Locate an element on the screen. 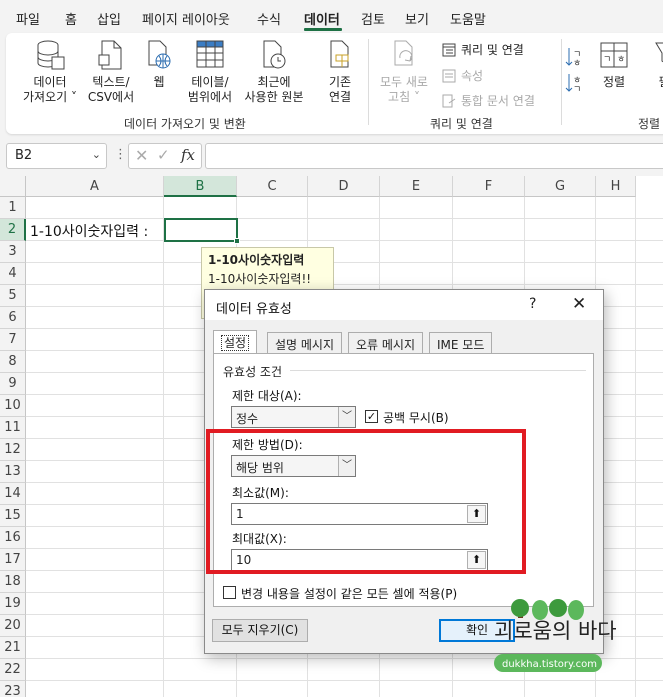 The image size is (663, 697). cell-a2: 1-10사이숫자입력 : is located at coordinates (89, 231).